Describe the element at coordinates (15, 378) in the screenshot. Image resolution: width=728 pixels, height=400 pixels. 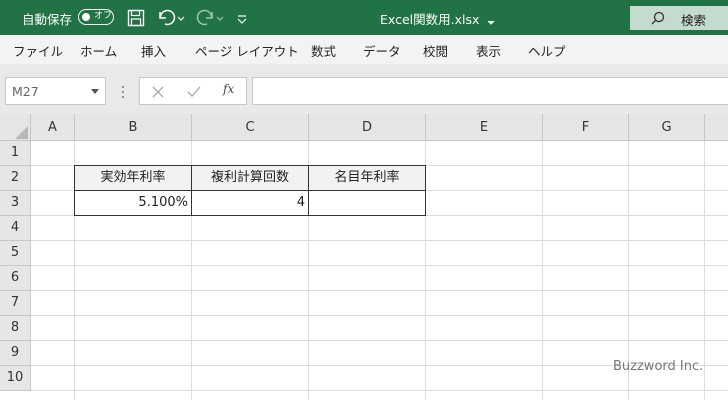
I see `row-header-10: 10` at that location.